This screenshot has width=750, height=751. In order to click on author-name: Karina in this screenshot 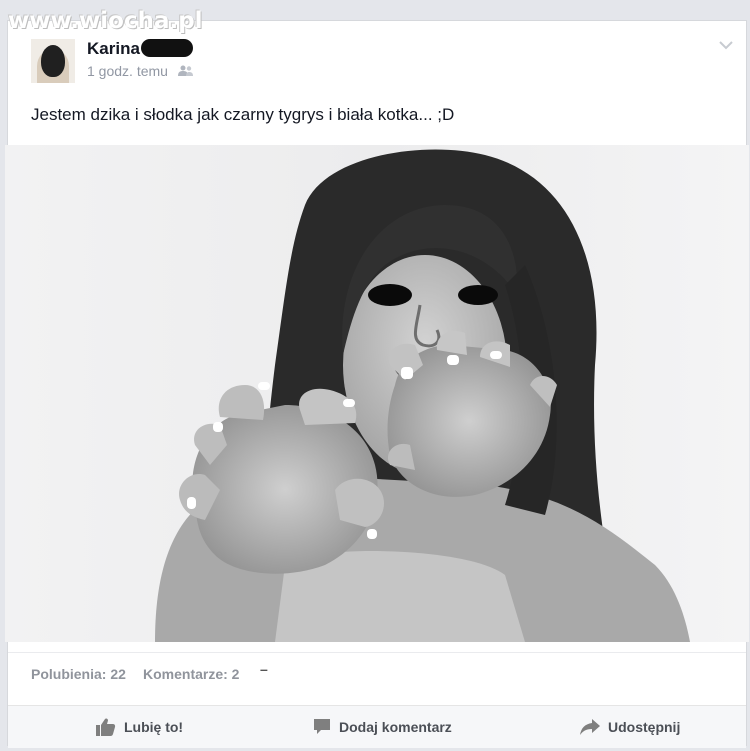, I will do `click(113, 49)`.